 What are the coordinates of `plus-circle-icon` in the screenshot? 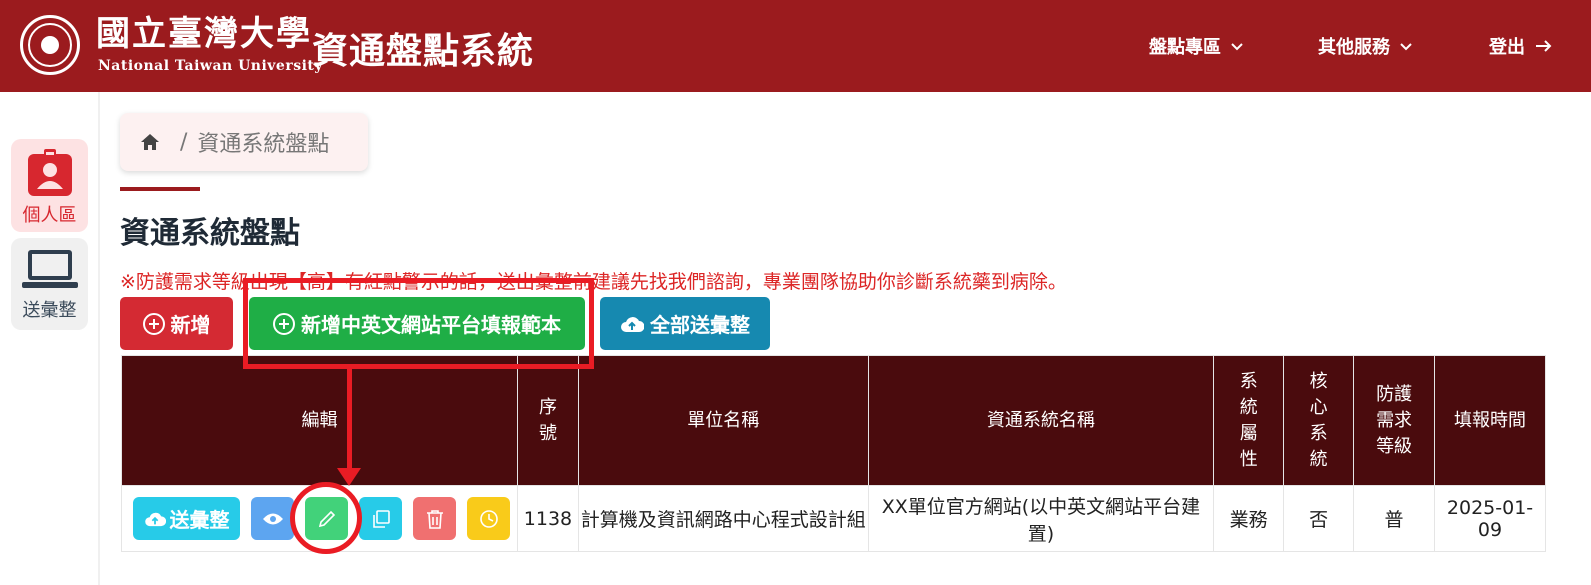 It's located at (153, 323).